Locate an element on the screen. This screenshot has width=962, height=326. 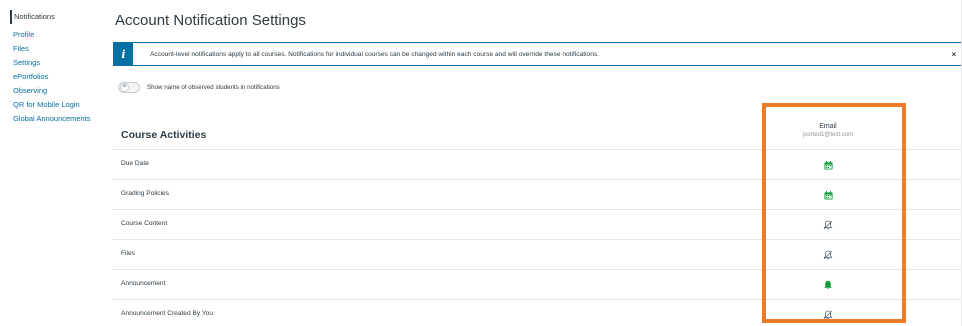
table-row: Course Content is located at coordinates (537, 225).